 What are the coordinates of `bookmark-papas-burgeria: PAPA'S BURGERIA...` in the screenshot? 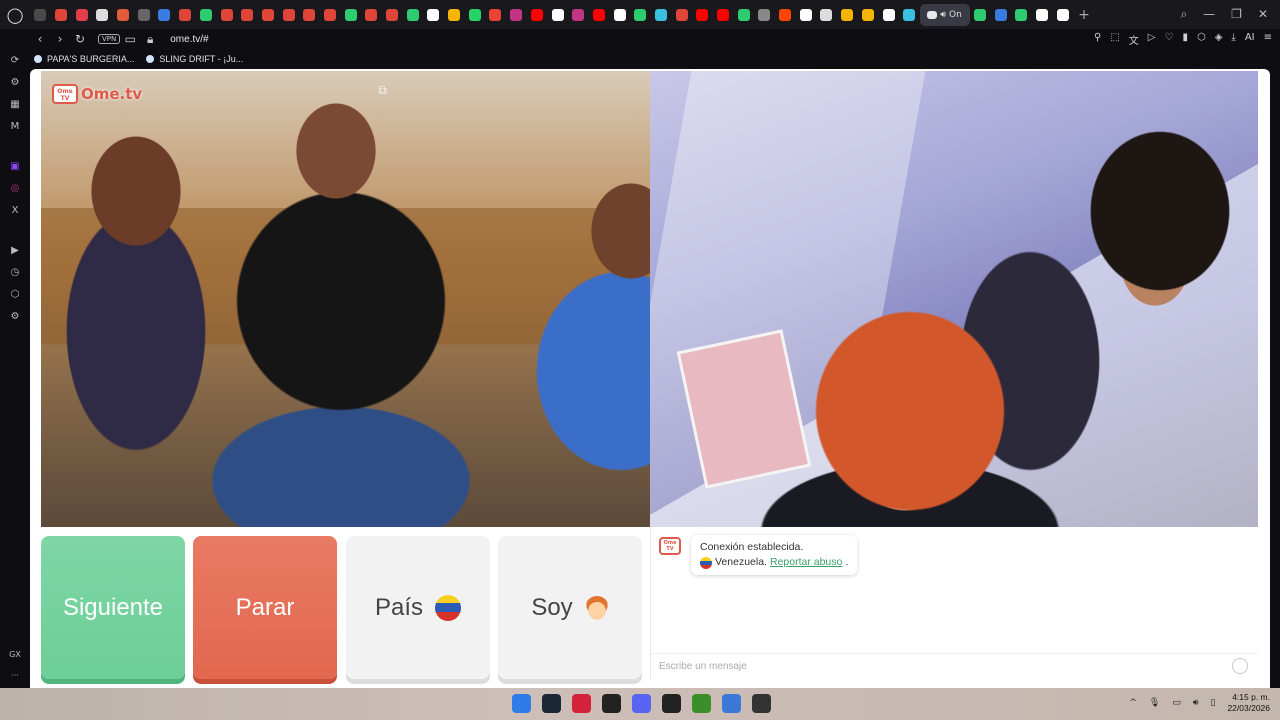 It's located at (84, 59).